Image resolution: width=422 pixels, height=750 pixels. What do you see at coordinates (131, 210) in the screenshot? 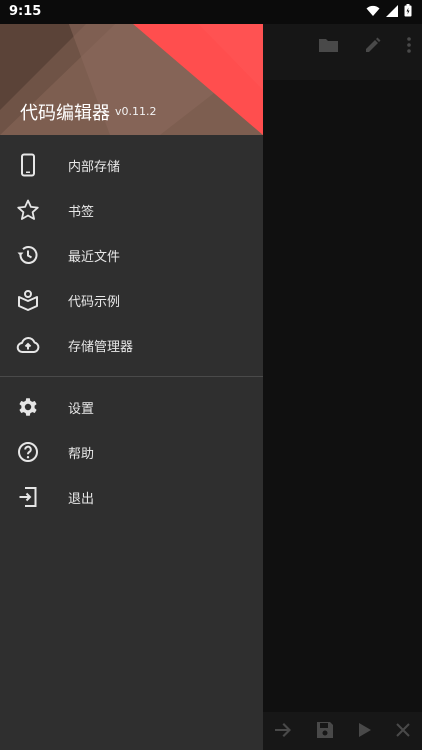
I see `menu-item-bookmarks: 书签` at bounding box center [131, 210].